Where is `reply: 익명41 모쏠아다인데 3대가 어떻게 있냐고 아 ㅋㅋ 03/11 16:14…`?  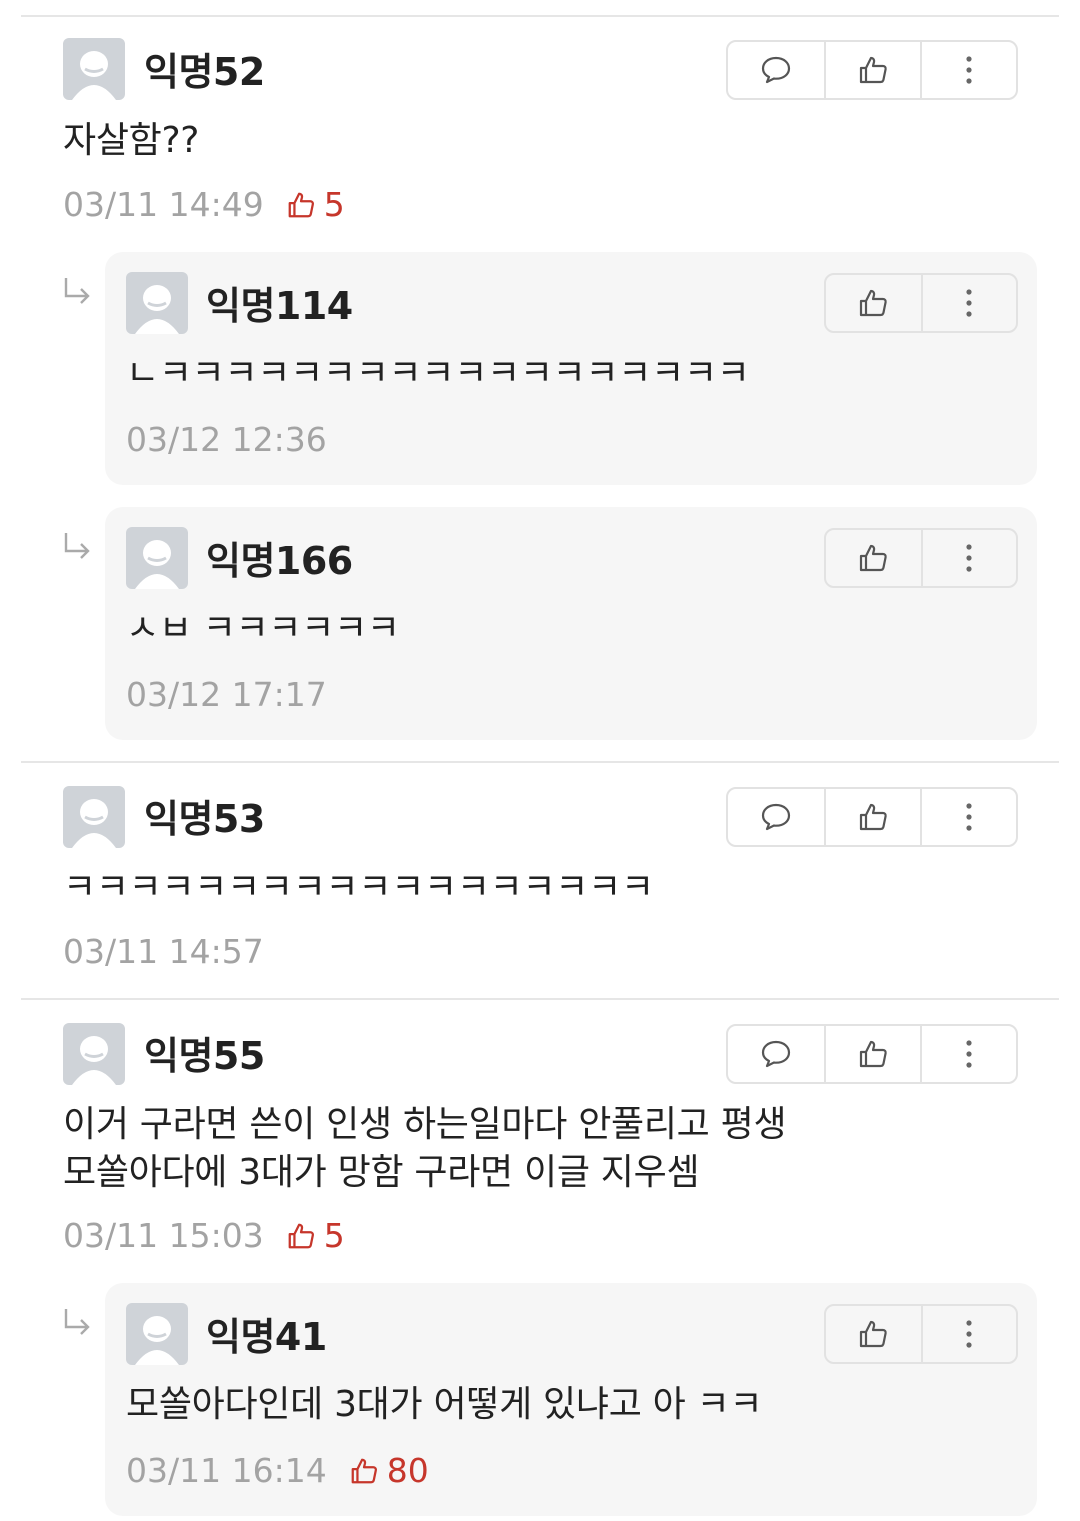
reply: 익명41 모쏠아다인데 3대가 어떻게 있냐고 아 ㅋㅋ 03/11 16:14… is located at coordinates (571, 1399).